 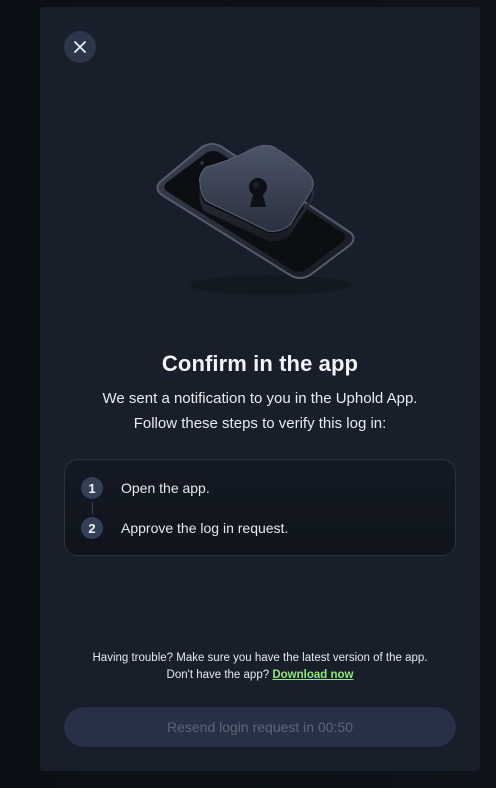 I want to click on help-text-line-2: Don't have the app? Download now, so click(x=260, y=675).